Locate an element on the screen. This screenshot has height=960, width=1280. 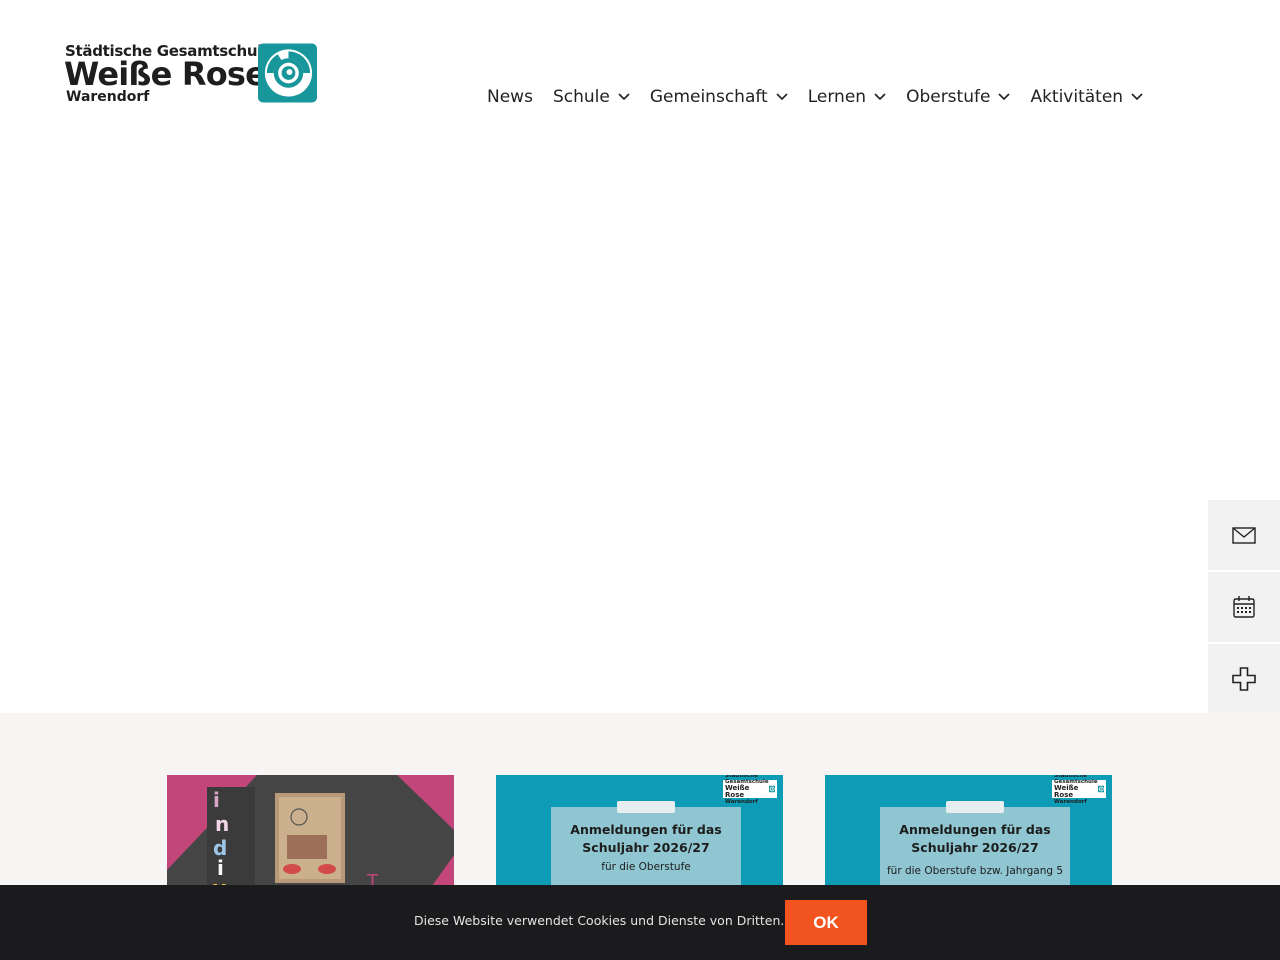
cookie-ok-button: OK is located at coordinates (826, 922).